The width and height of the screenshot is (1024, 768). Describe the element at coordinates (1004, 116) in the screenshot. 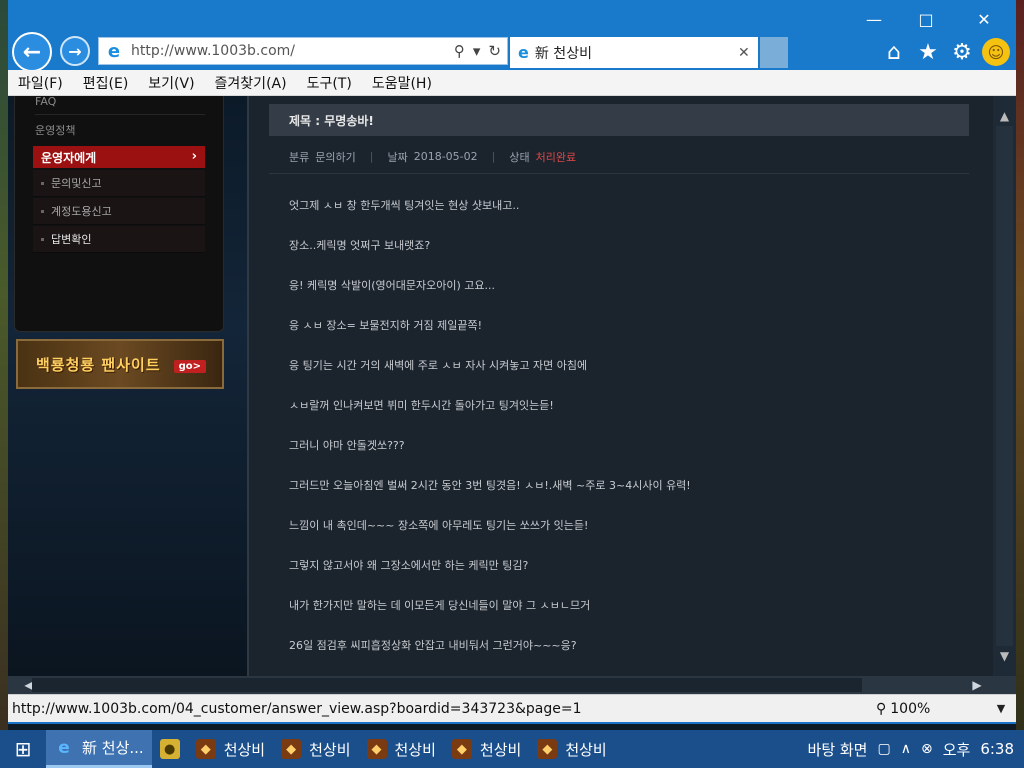

I see `scroll-up-icon: ▲` at that location.